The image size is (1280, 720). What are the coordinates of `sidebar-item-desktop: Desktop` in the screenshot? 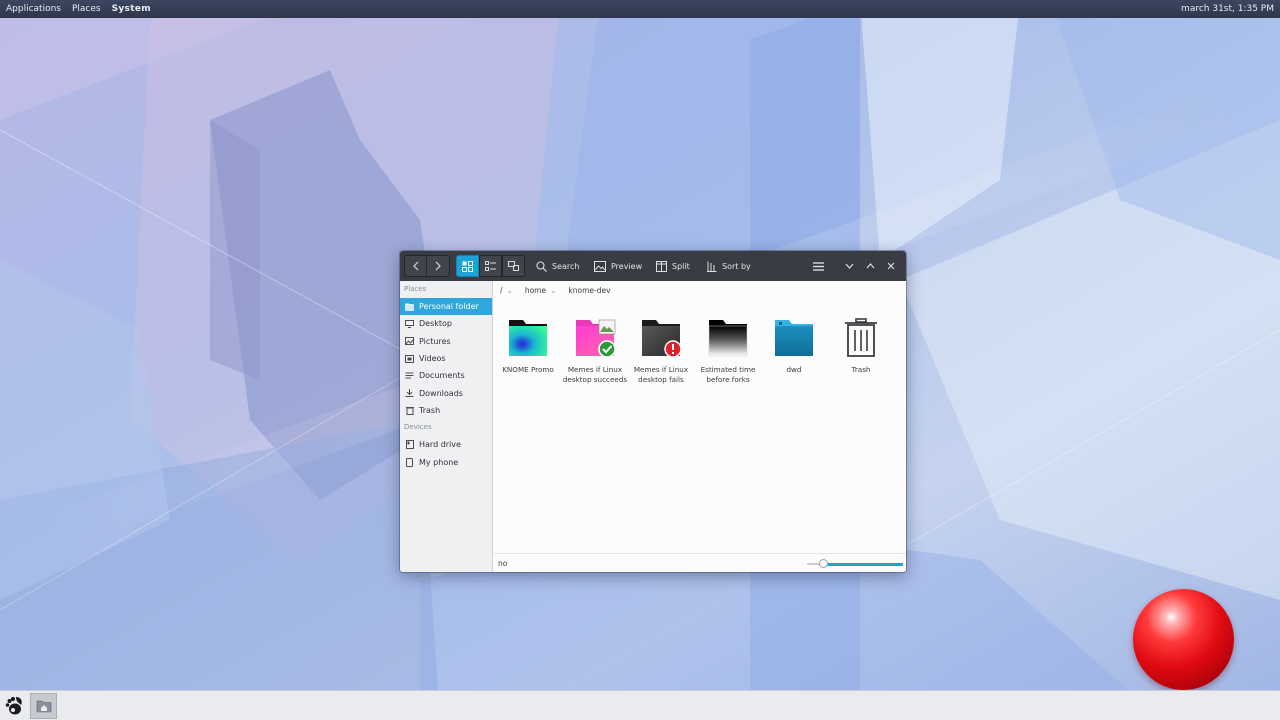 It's located at (446, 323).